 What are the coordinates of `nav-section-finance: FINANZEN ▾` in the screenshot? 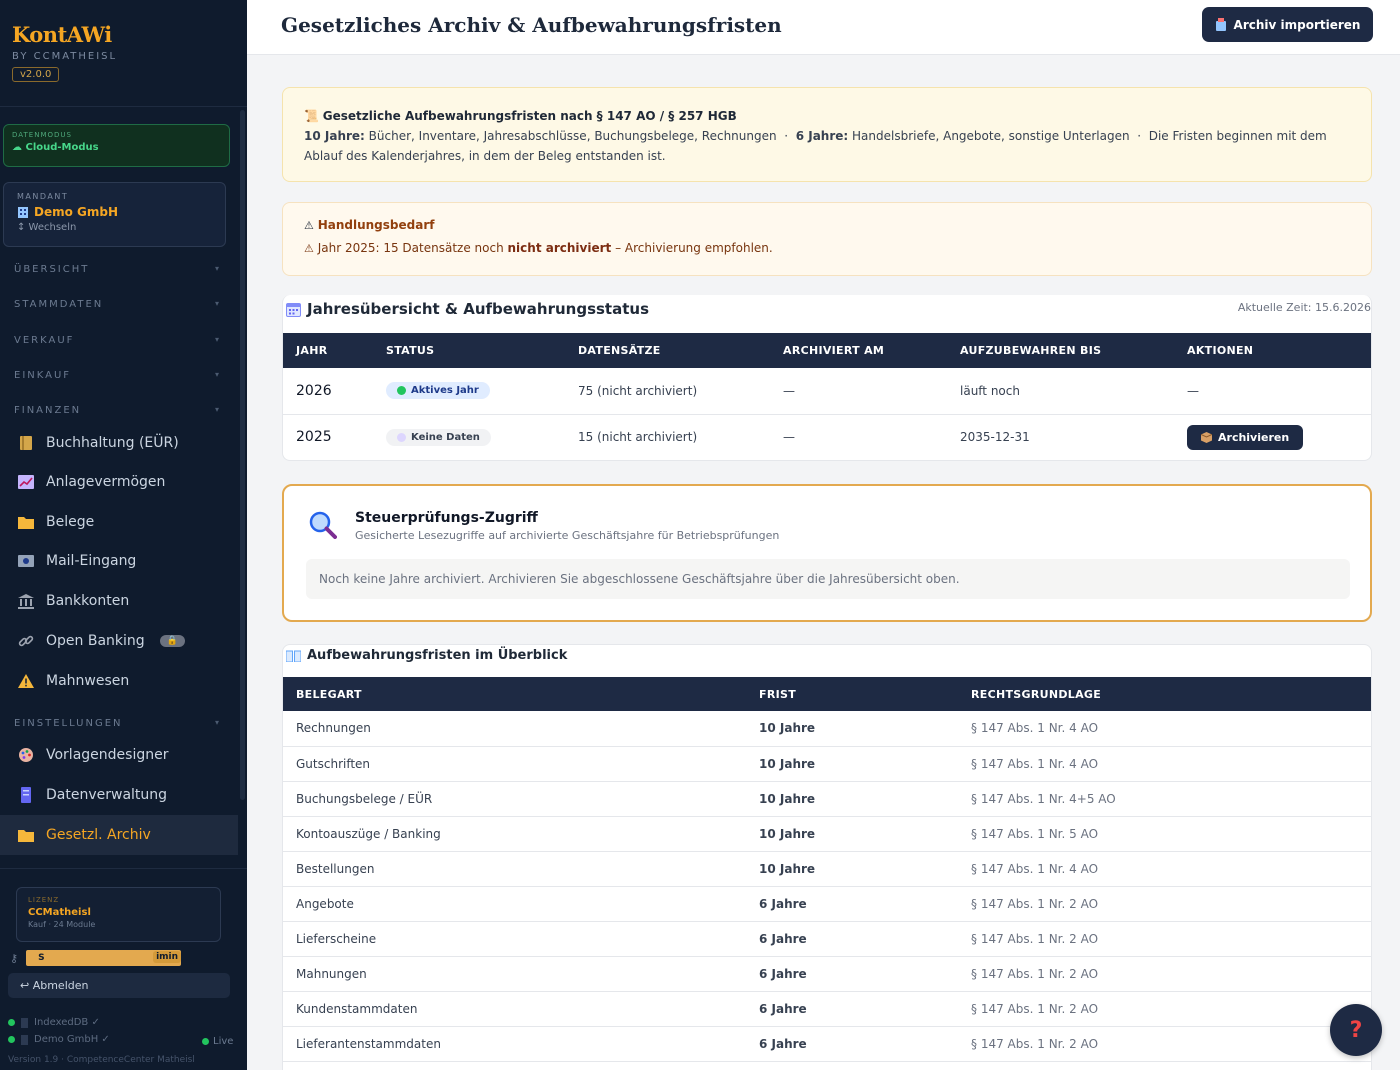 It's located at (116, 410).